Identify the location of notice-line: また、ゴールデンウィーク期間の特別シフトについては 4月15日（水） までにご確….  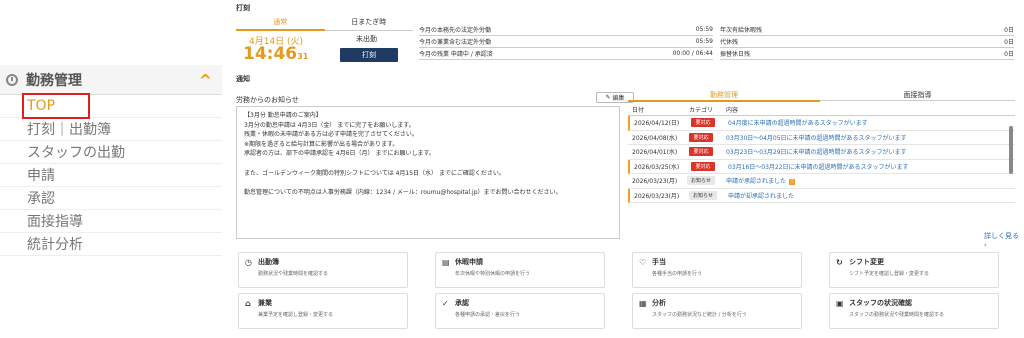
(374, 173).